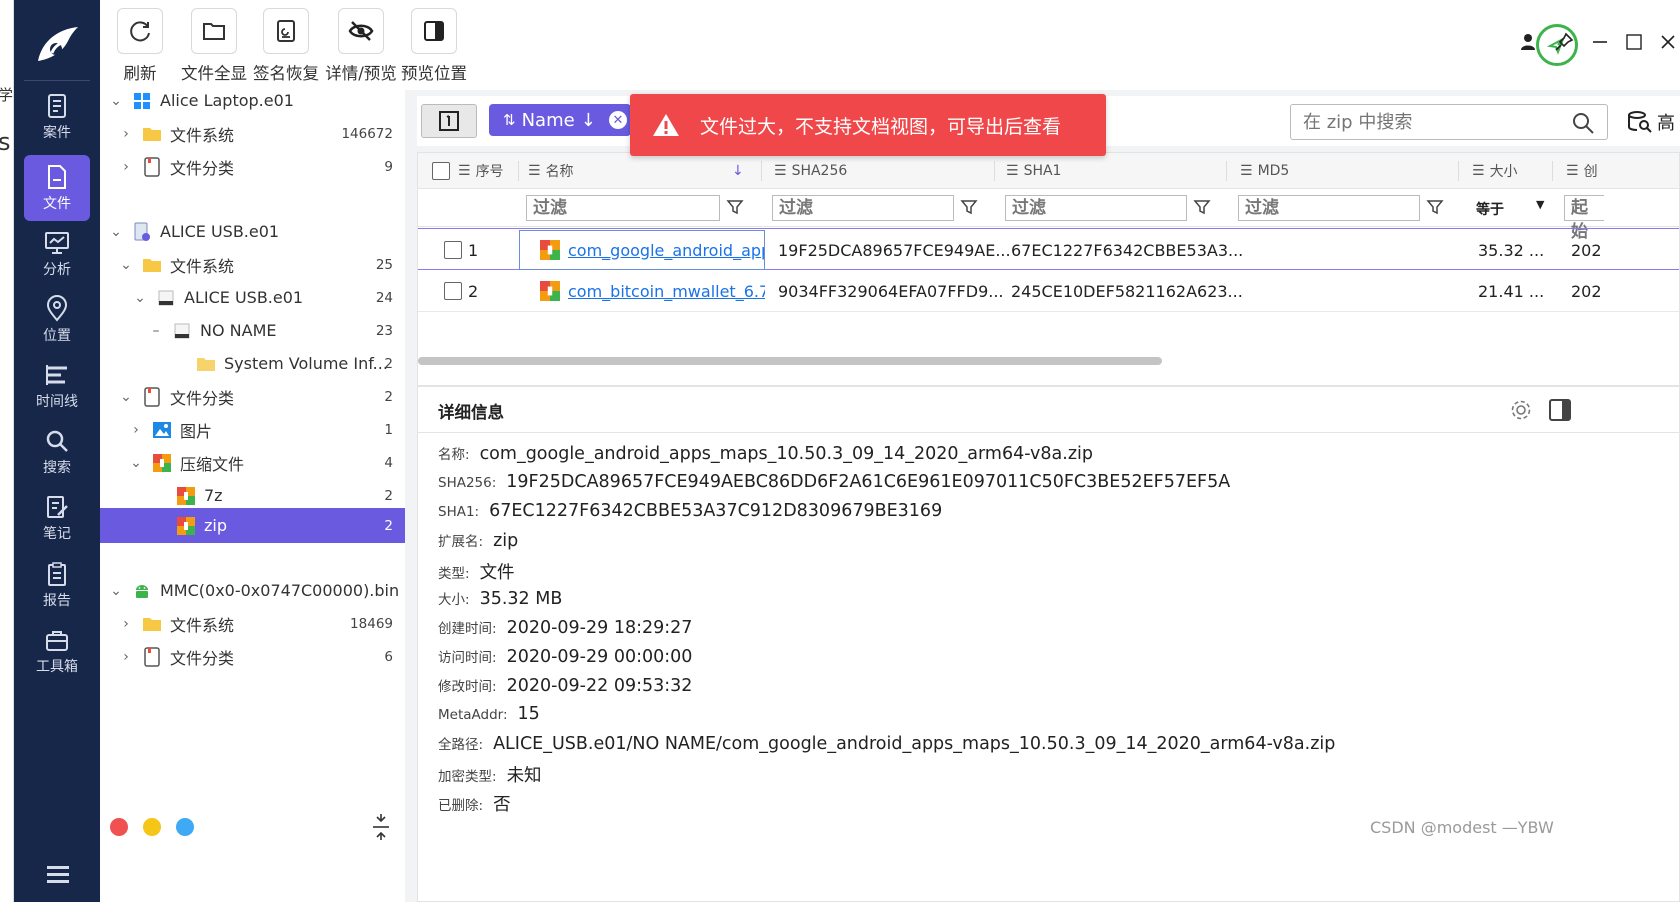 This screenshot has height=902, width=1680. I want to click on name-filter-input: 过滤, so click(623, 208).